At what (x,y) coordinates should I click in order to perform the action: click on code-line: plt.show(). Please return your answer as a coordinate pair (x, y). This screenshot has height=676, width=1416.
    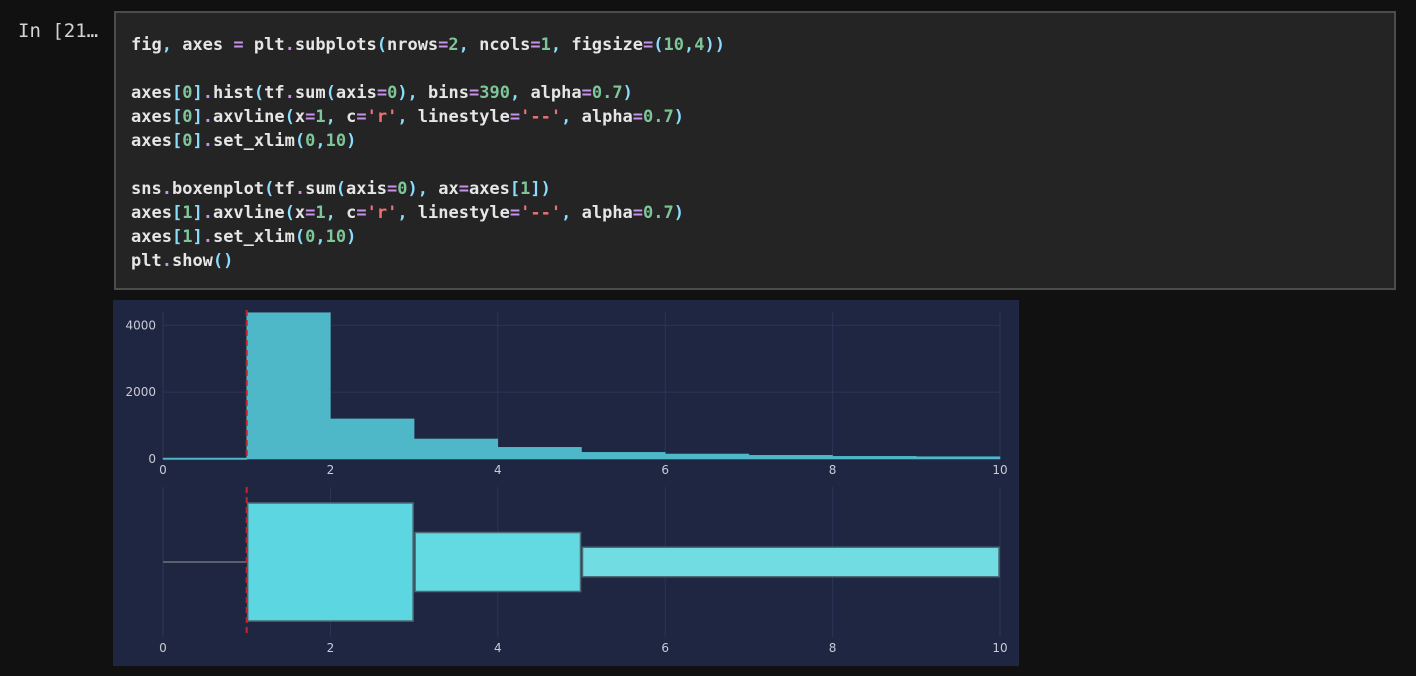
    Looking at the image, I should click on (428, 261).